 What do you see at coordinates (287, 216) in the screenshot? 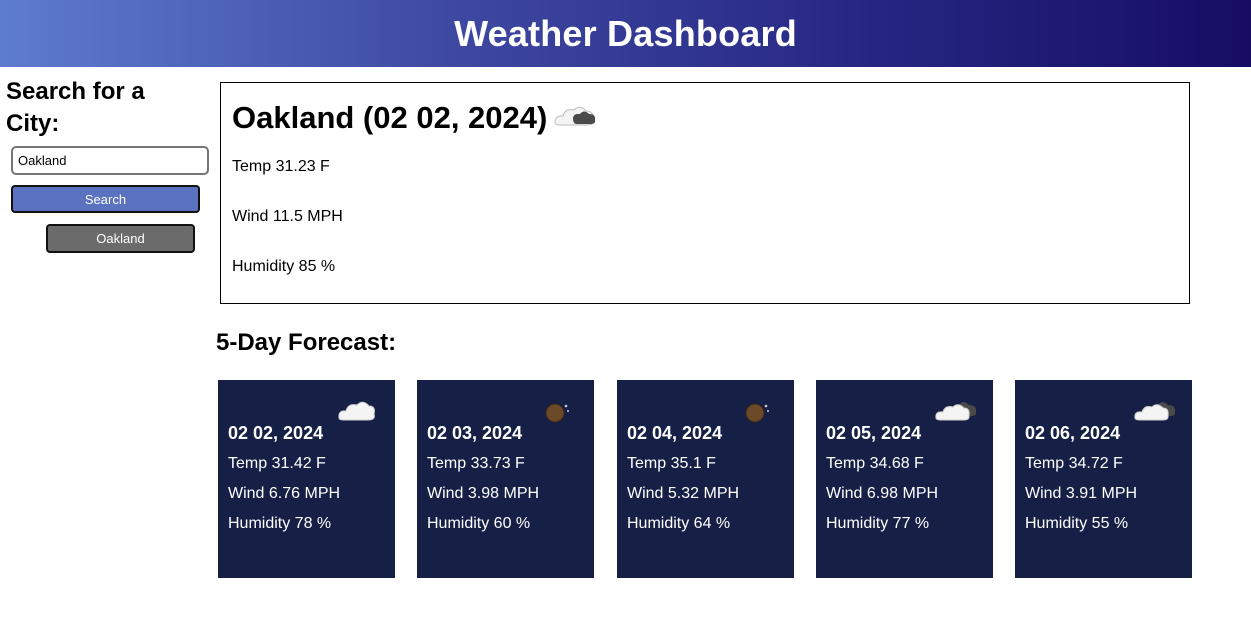
I see `current-wind: Wind 11.5 MPH` at bounding box center [287, 216].